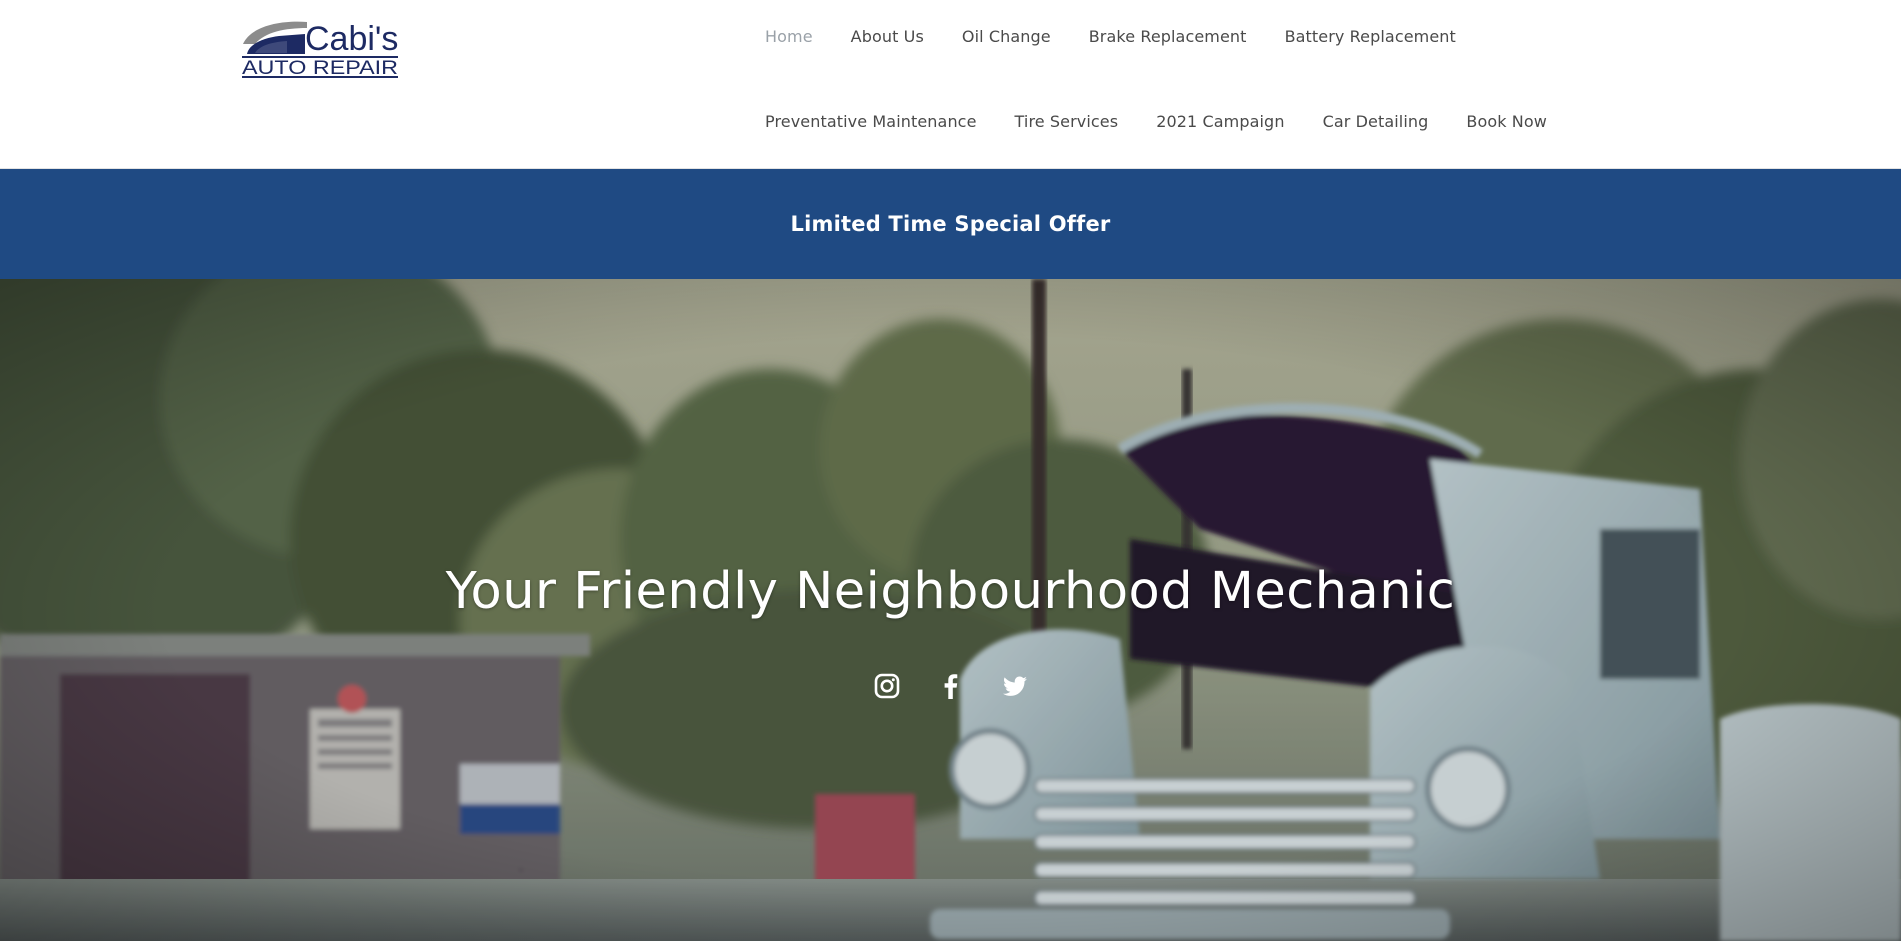  I want to click on special-offer-link: Limited Time Special Offer, so click(951, 224).